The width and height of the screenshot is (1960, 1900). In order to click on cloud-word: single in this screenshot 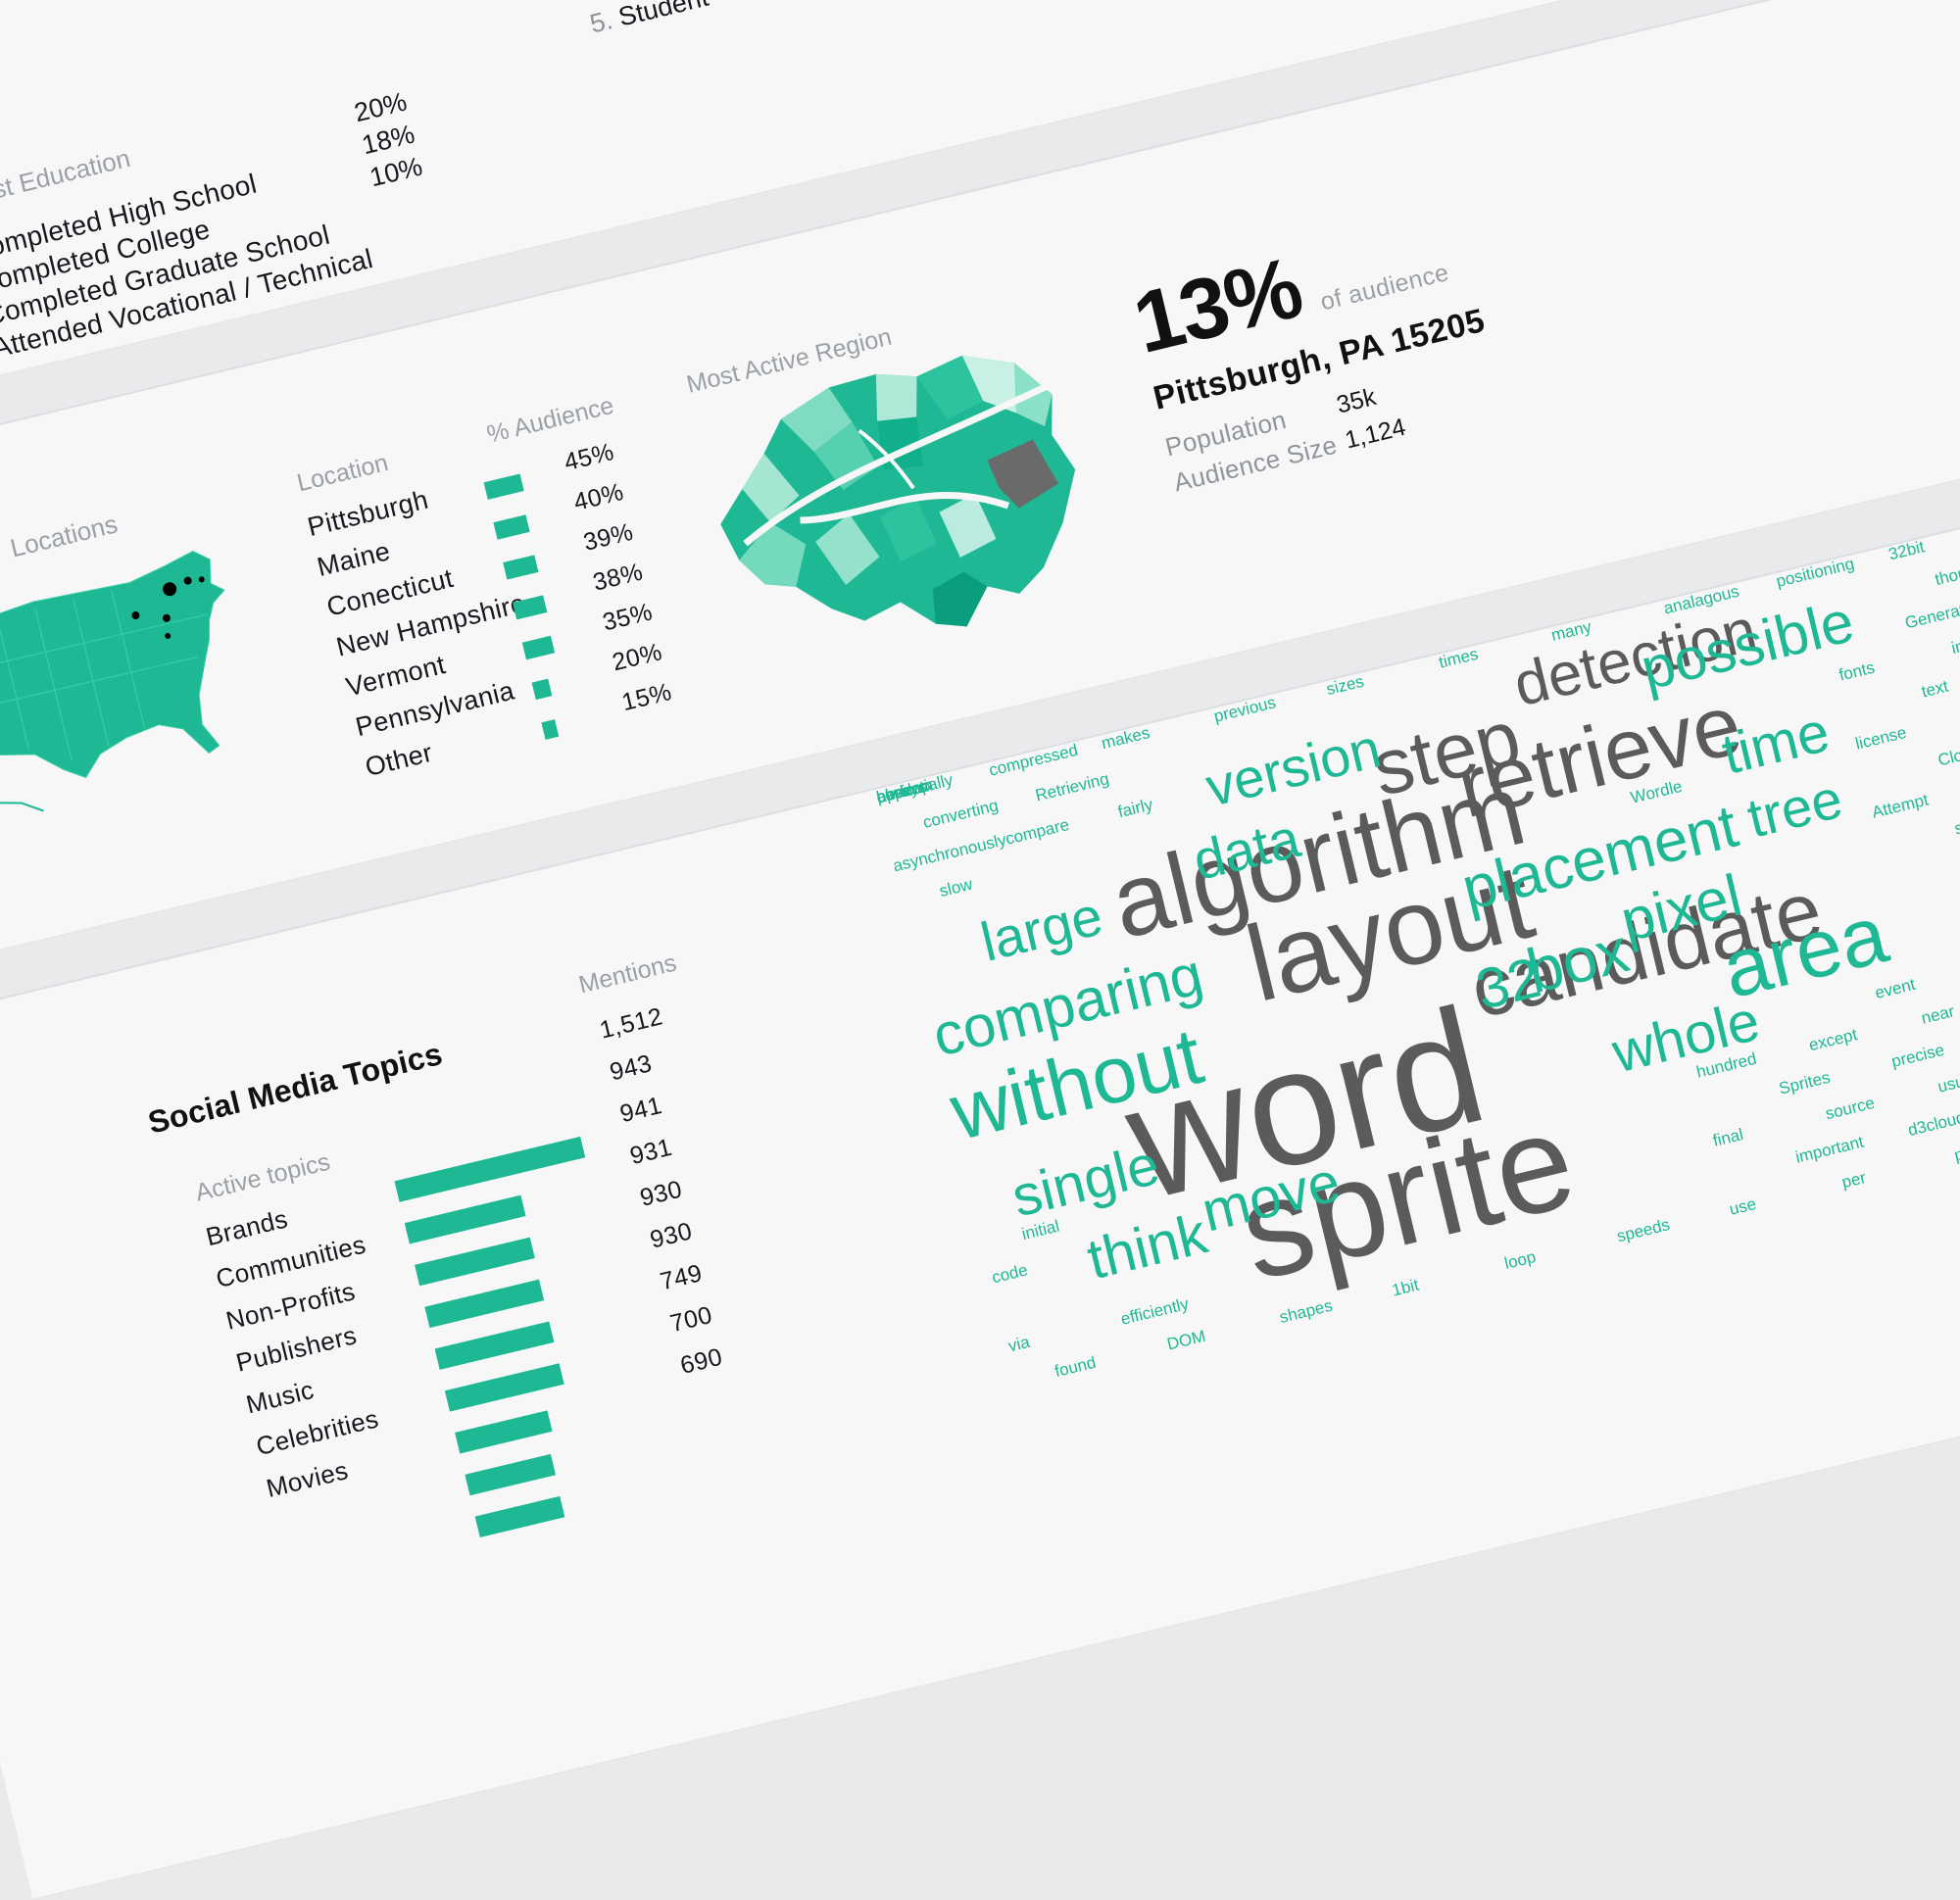, I will do `click(1085, 1181)`.